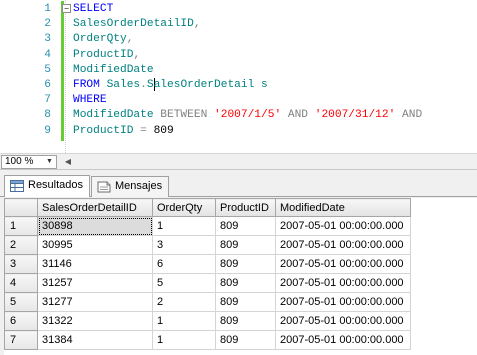  I want to click on table-cell: 5, so click(184, 283).